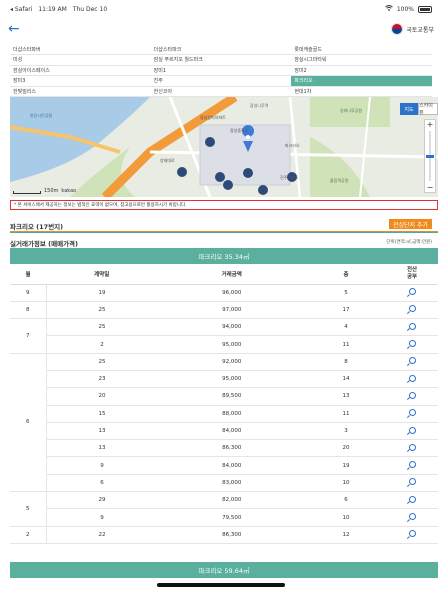 Image resolution: width=442 pixels, height=592 pixels. I want to click on apartment-option: 현대1차, so click(361, 91).